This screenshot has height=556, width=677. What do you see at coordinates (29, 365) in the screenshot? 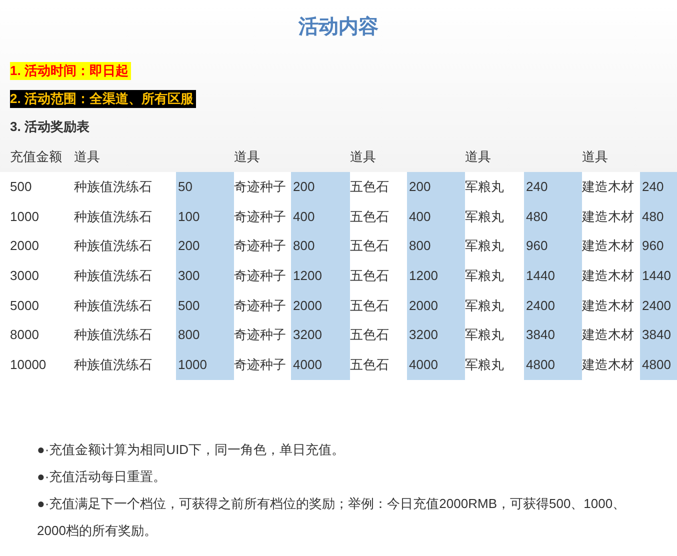
I see `table-cell-text: 10000` at bounding box center [29, 365].